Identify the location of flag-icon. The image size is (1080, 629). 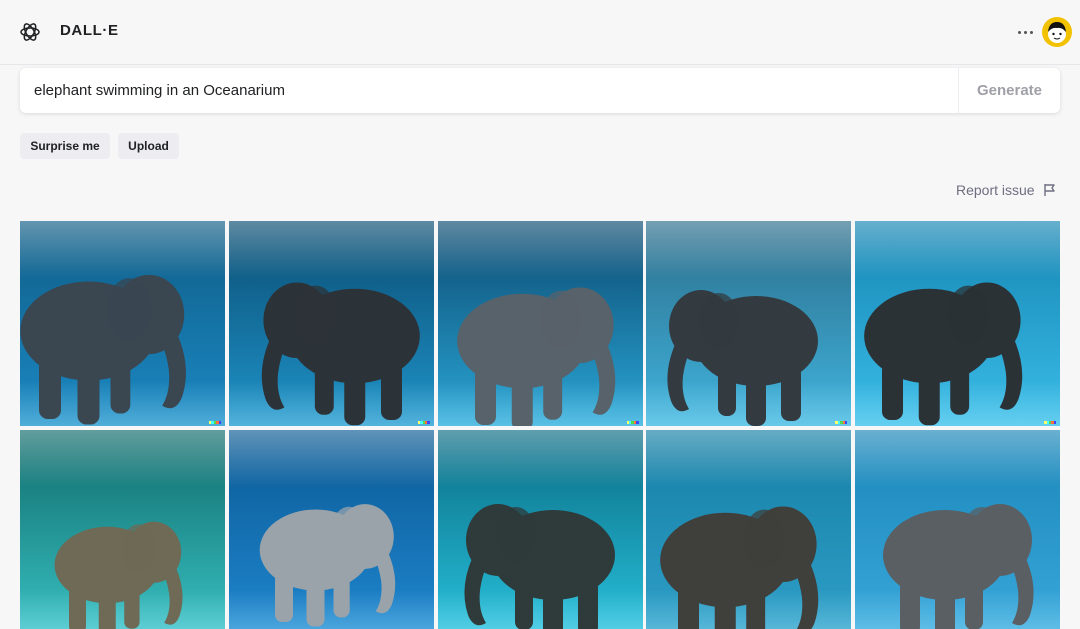
(1049, 190).